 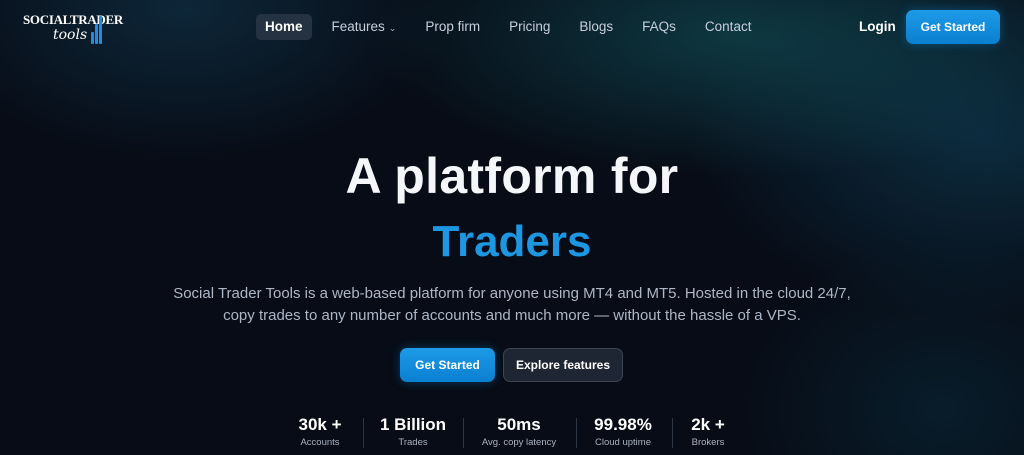 I want to click on nav-link-pricing: Pricing, so click(x=529, y=27).